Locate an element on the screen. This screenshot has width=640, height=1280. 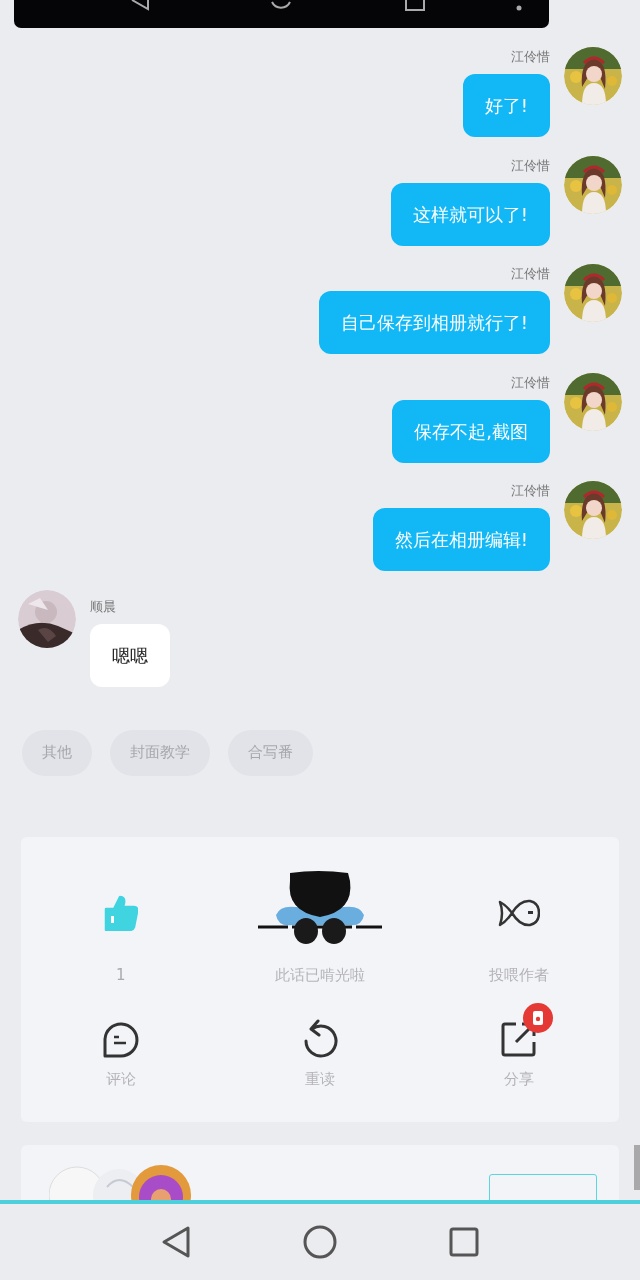
fish-icon is located at coordinates (519, 912).